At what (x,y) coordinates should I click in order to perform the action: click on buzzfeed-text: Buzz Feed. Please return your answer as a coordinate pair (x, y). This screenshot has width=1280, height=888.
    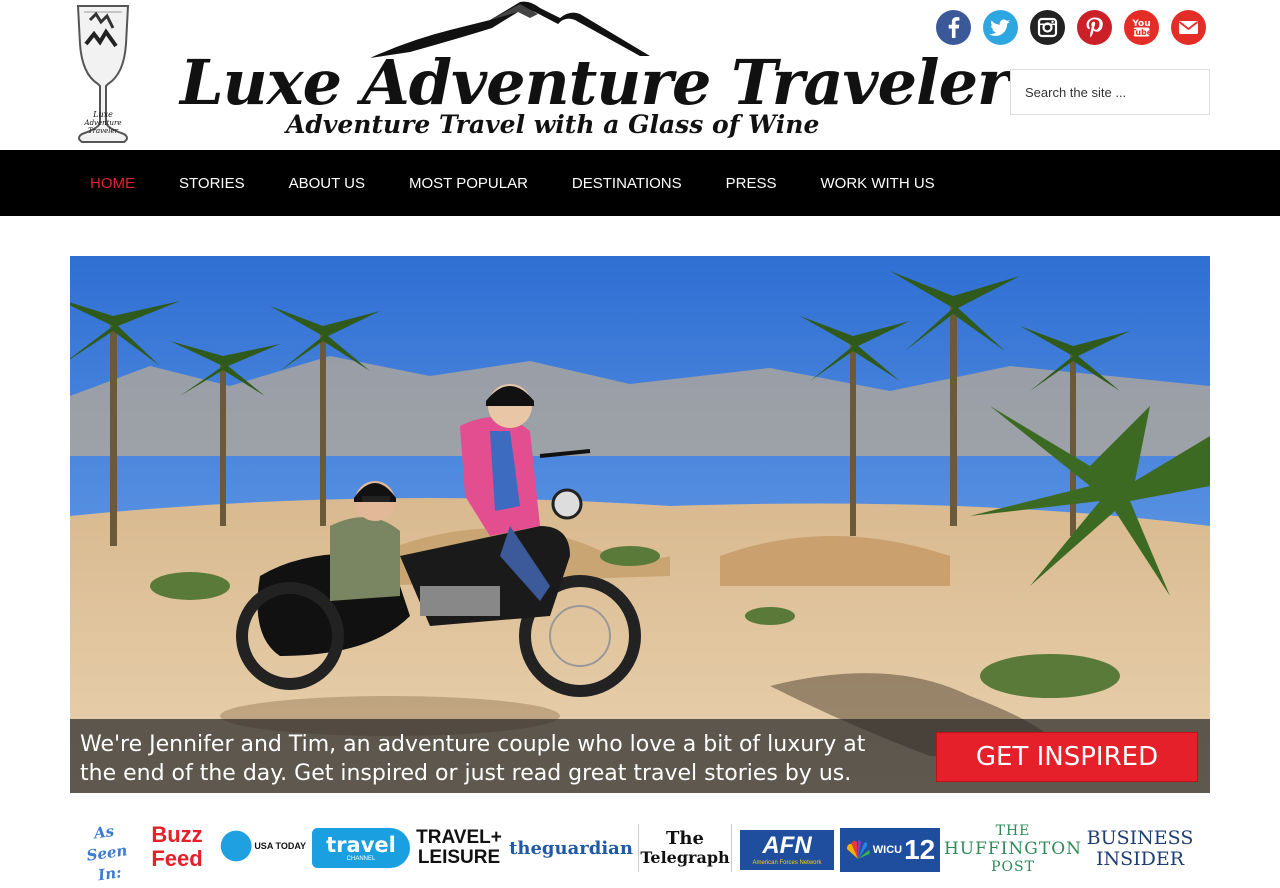
    Looking at the image, I should click on (177, 846).